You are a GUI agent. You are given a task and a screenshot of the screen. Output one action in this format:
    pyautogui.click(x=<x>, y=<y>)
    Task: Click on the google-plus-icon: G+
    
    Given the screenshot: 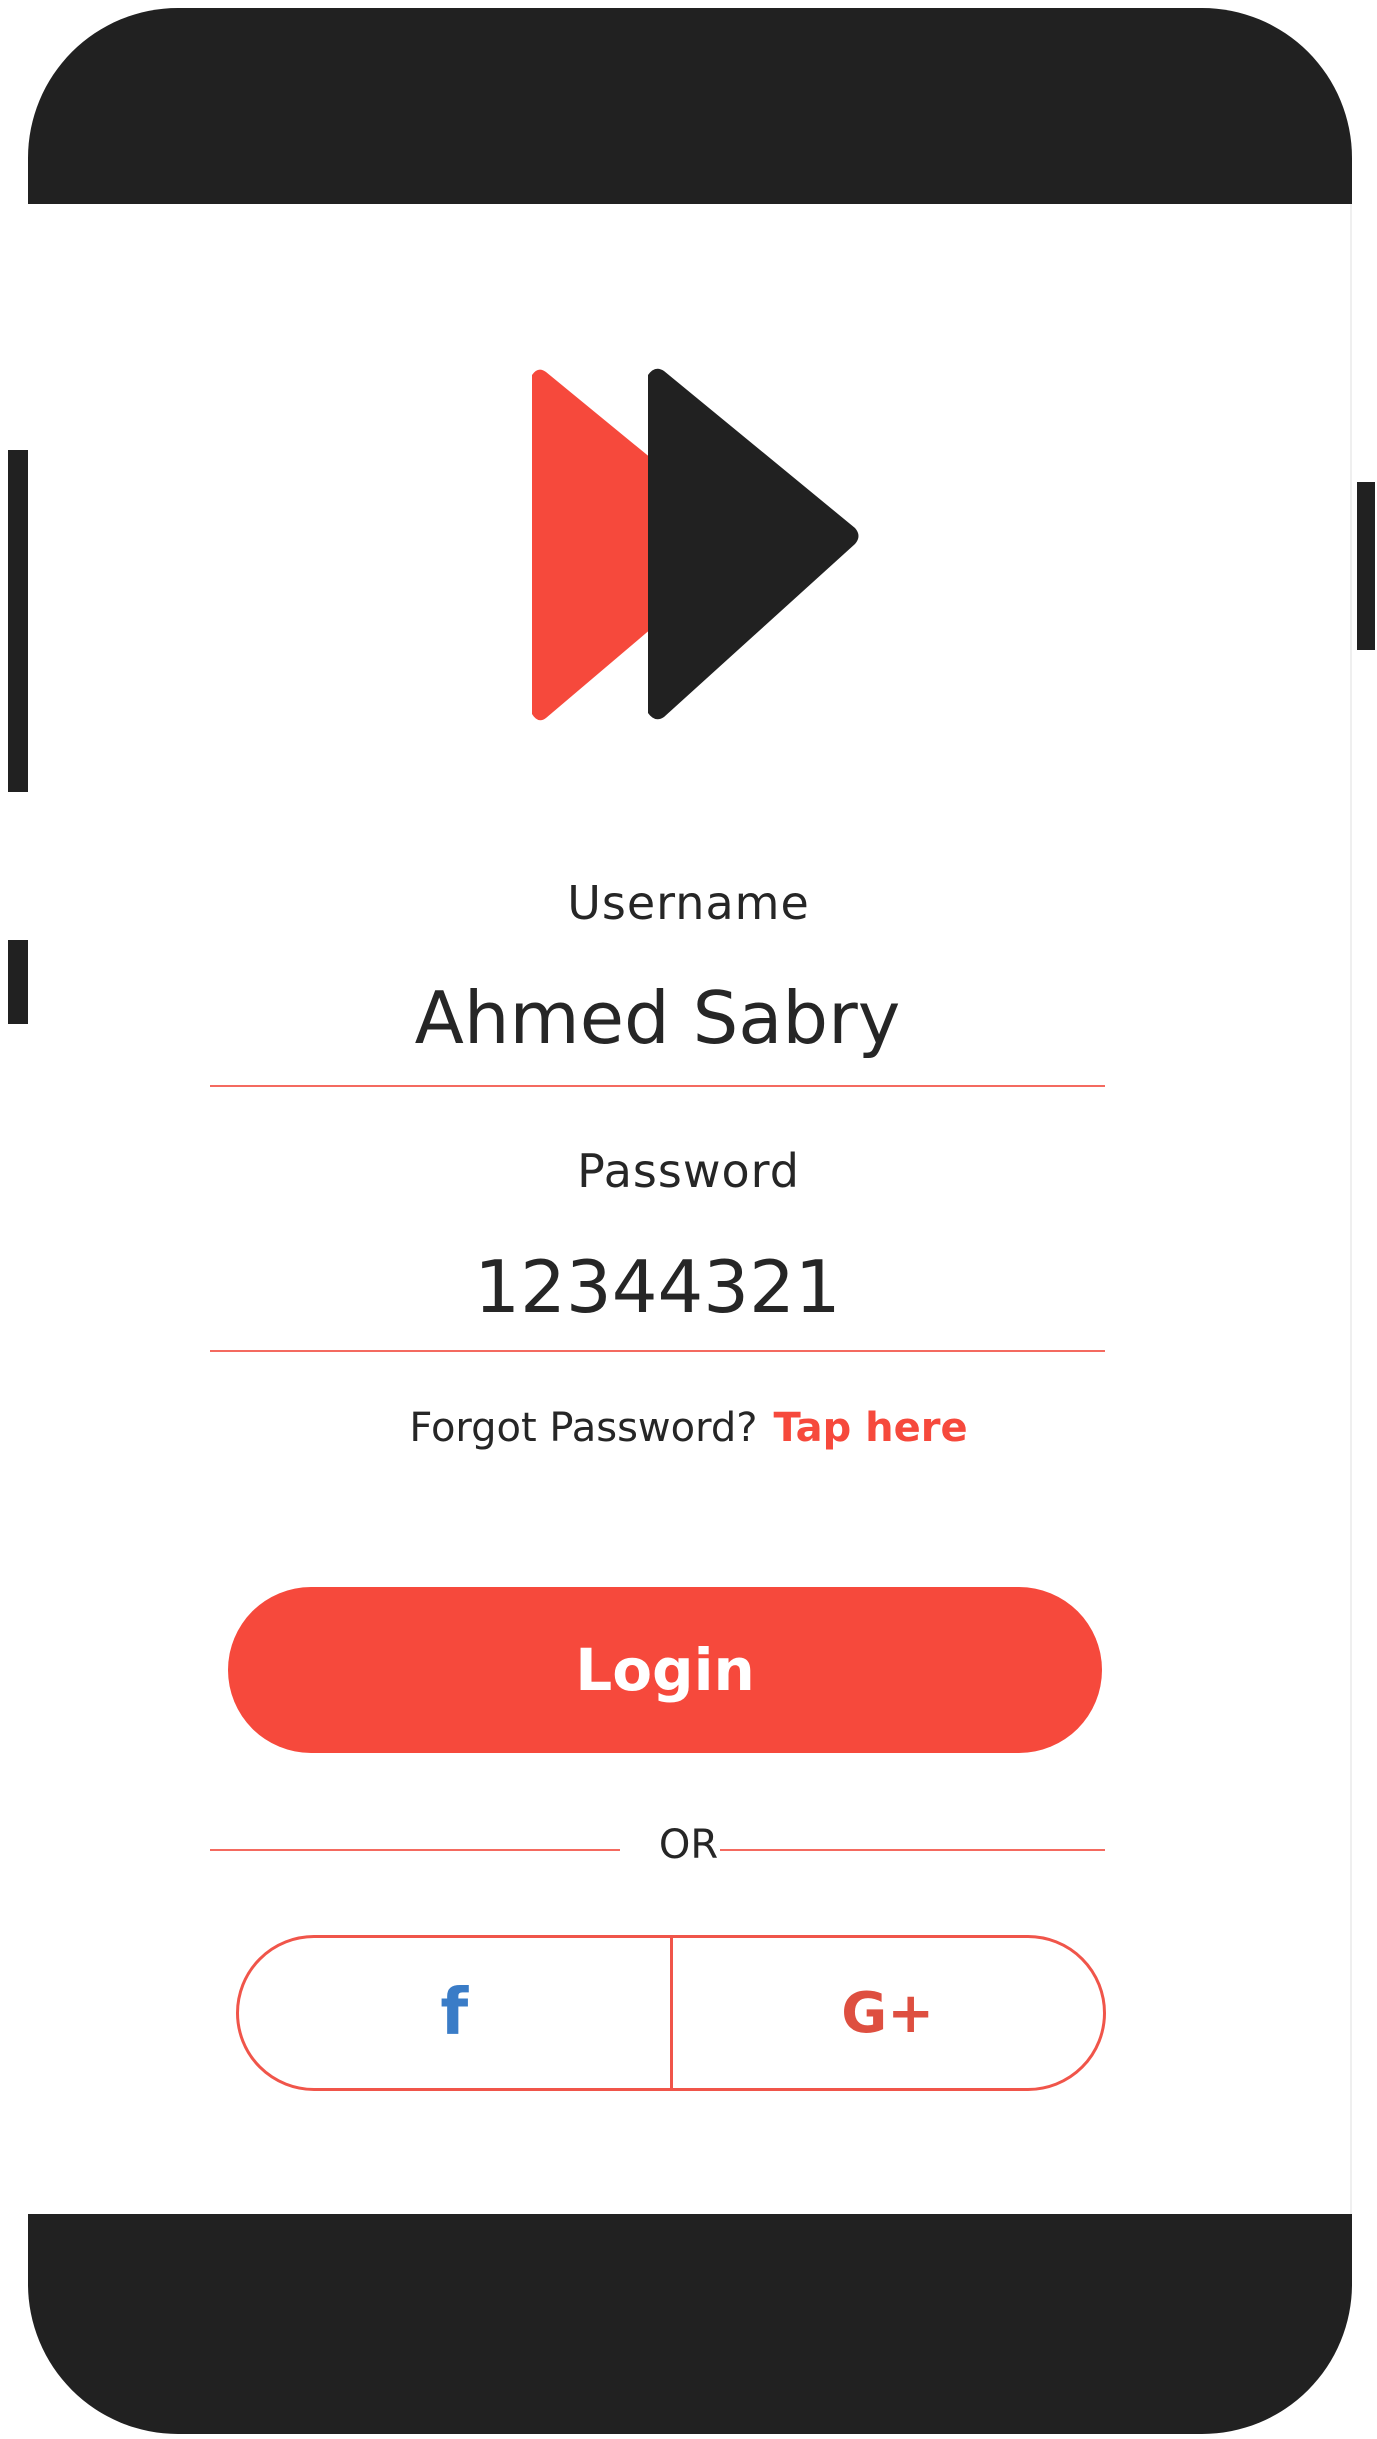 What is the action you would take?
    pyautogui.click(x=888, y=2013)
    